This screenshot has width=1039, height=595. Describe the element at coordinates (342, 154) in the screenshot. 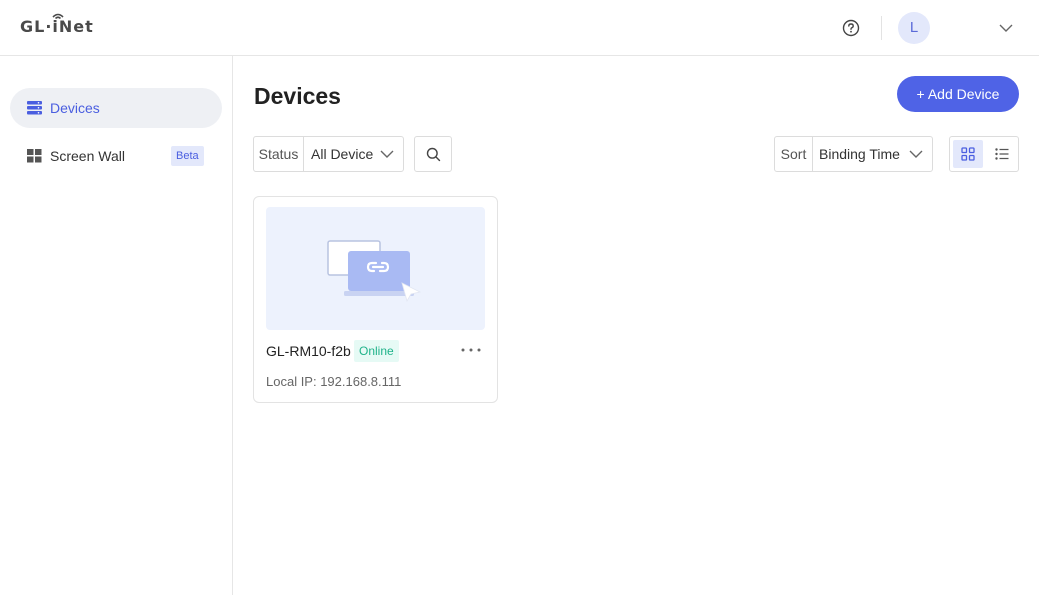

I see `status-filter-value: All Device` at that location.